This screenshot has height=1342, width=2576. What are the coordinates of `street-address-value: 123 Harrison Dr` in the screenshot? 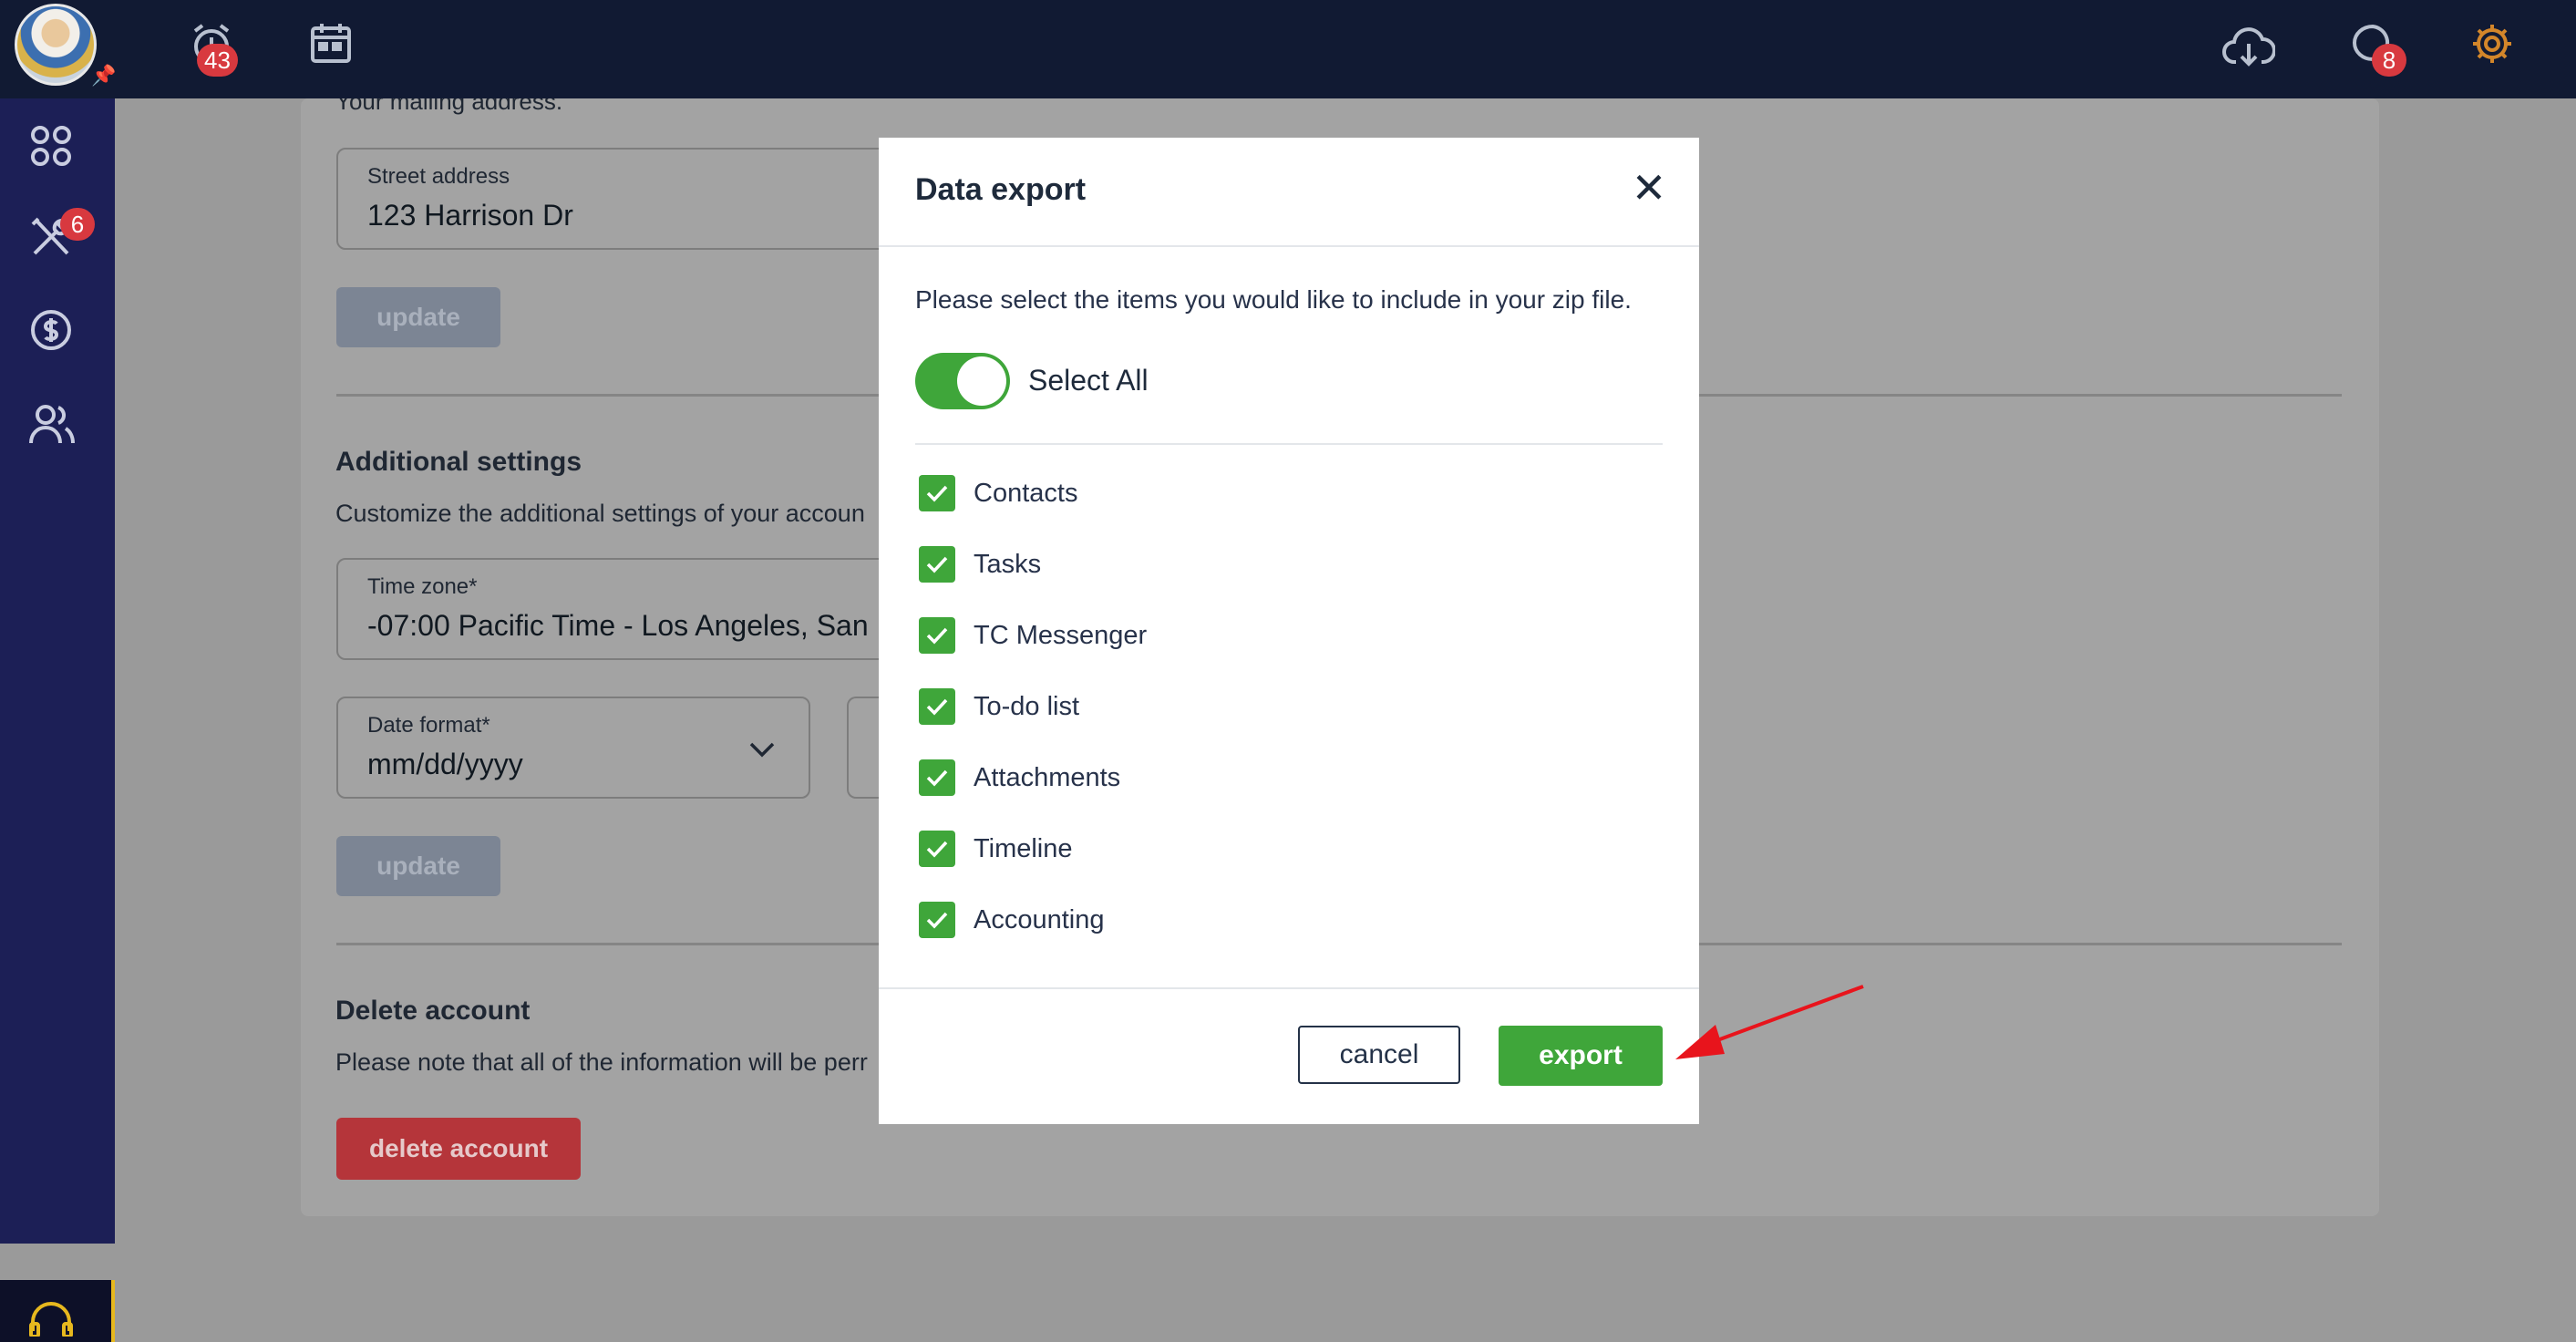 It's located at (470, 215).